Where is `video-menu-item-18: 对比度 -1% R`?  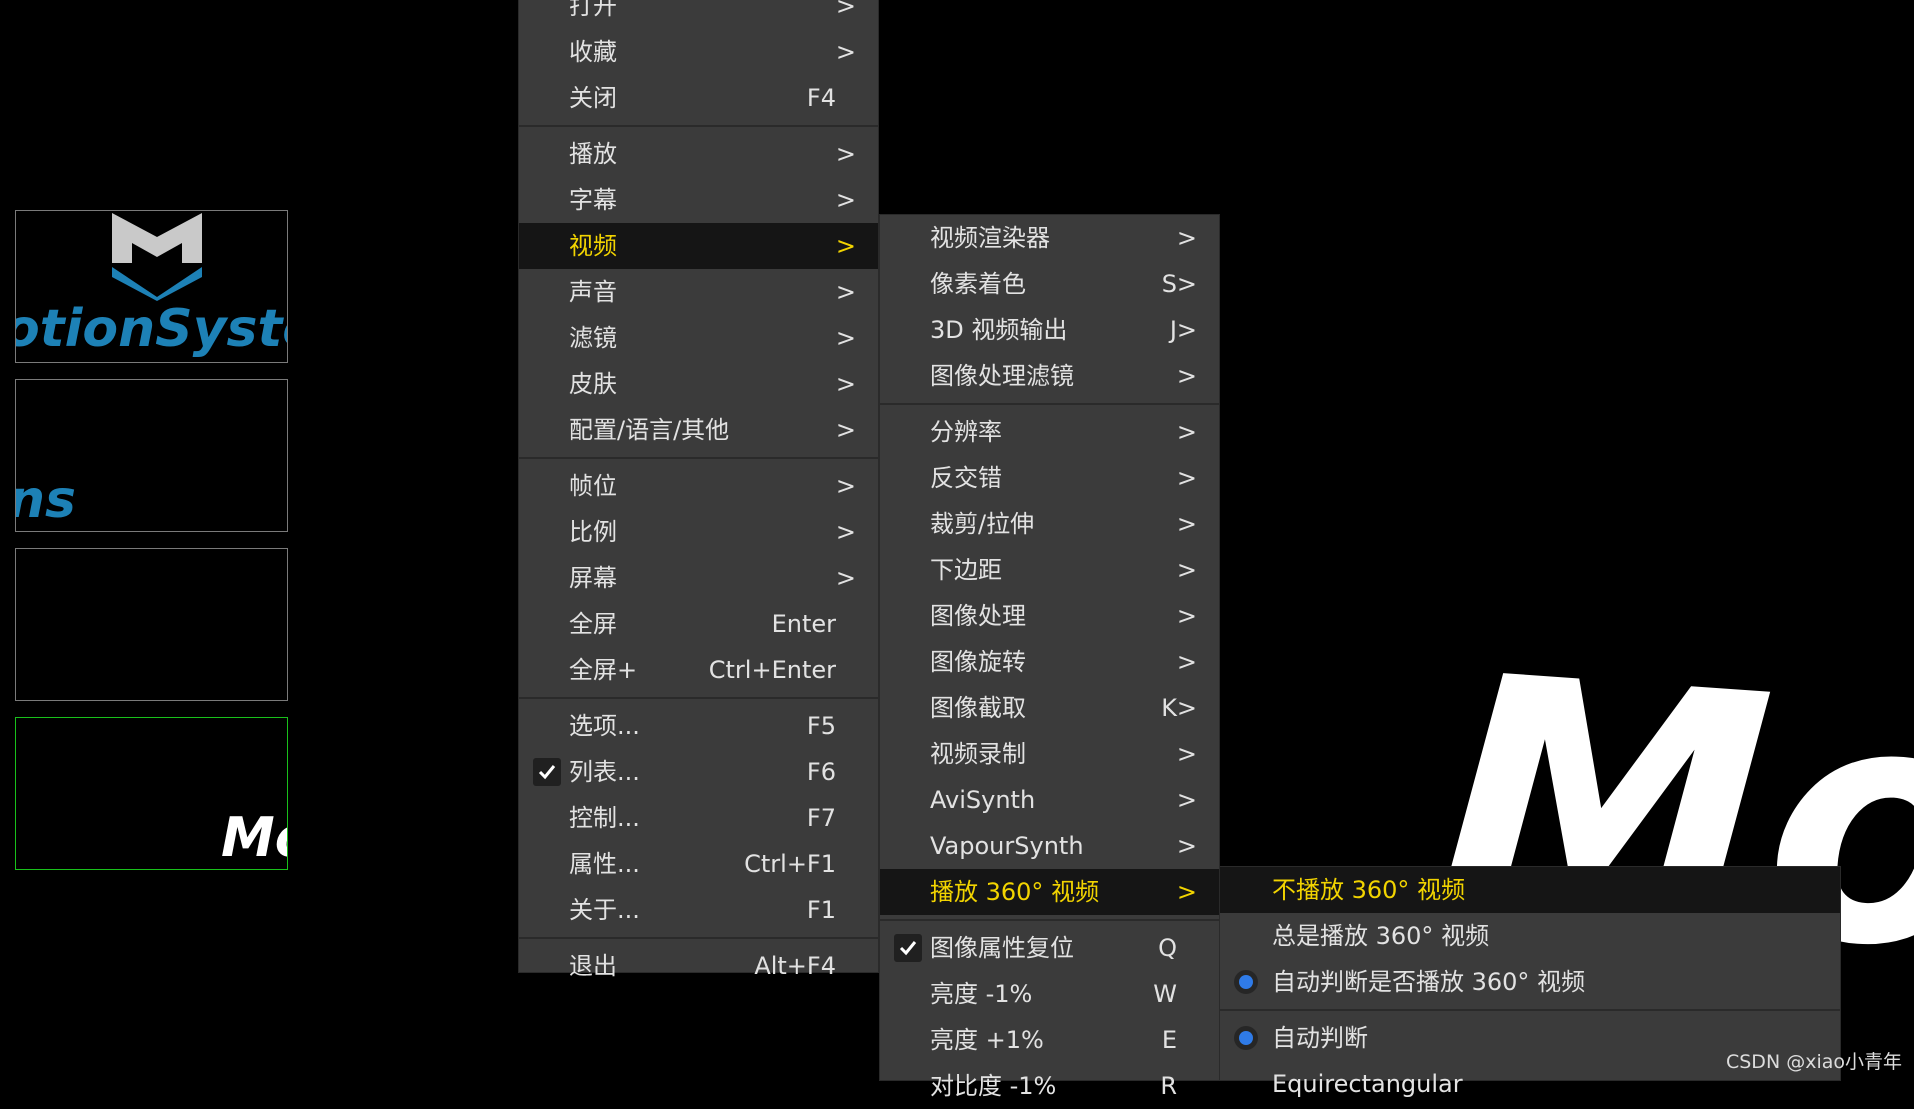
video-menu-item-18: 对比度 -1% R is located at coordinates (1049, 1086).